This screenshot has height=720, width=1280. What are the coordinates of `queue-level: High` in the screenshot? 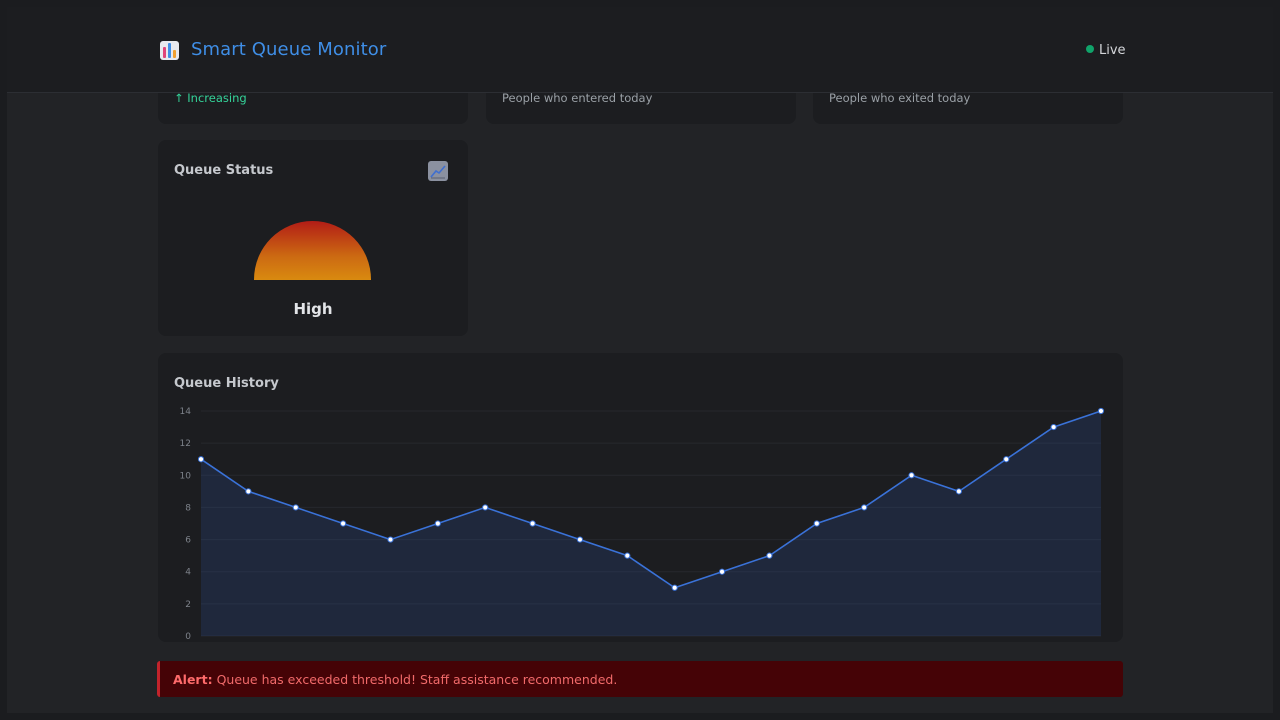 It's located at (313, 309).